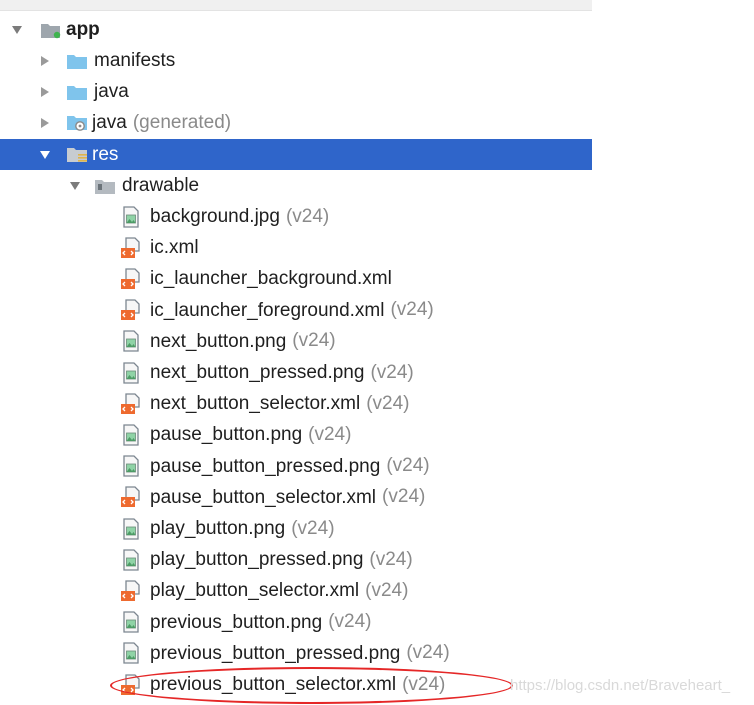 The height and width of the screenshot is (705, 754). Describe the element at coordinates (83, 29) in the screenshot. I see `tree-node-label: app` at that location.